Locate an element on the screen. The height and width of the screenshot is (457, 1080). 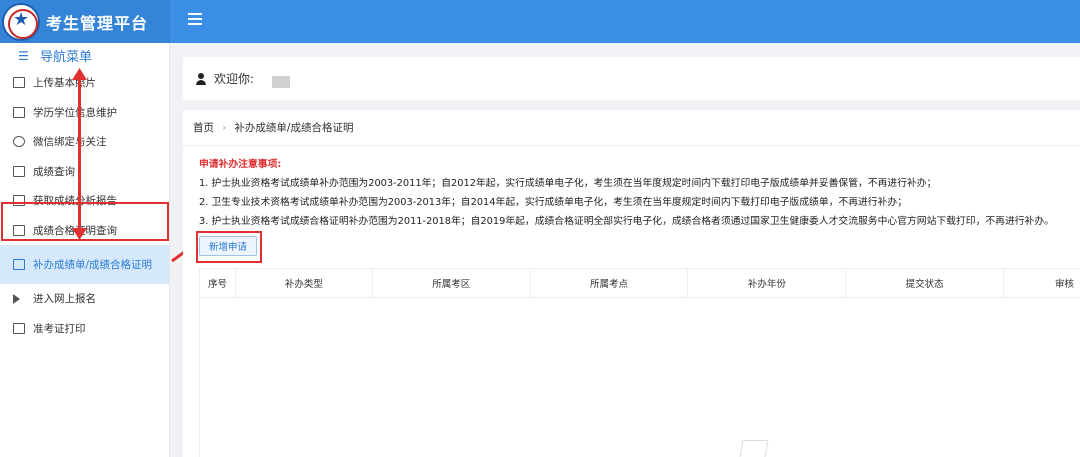
sidebar-item-admission-ticket: 准考证打印 is located at coordinates (84, 329).